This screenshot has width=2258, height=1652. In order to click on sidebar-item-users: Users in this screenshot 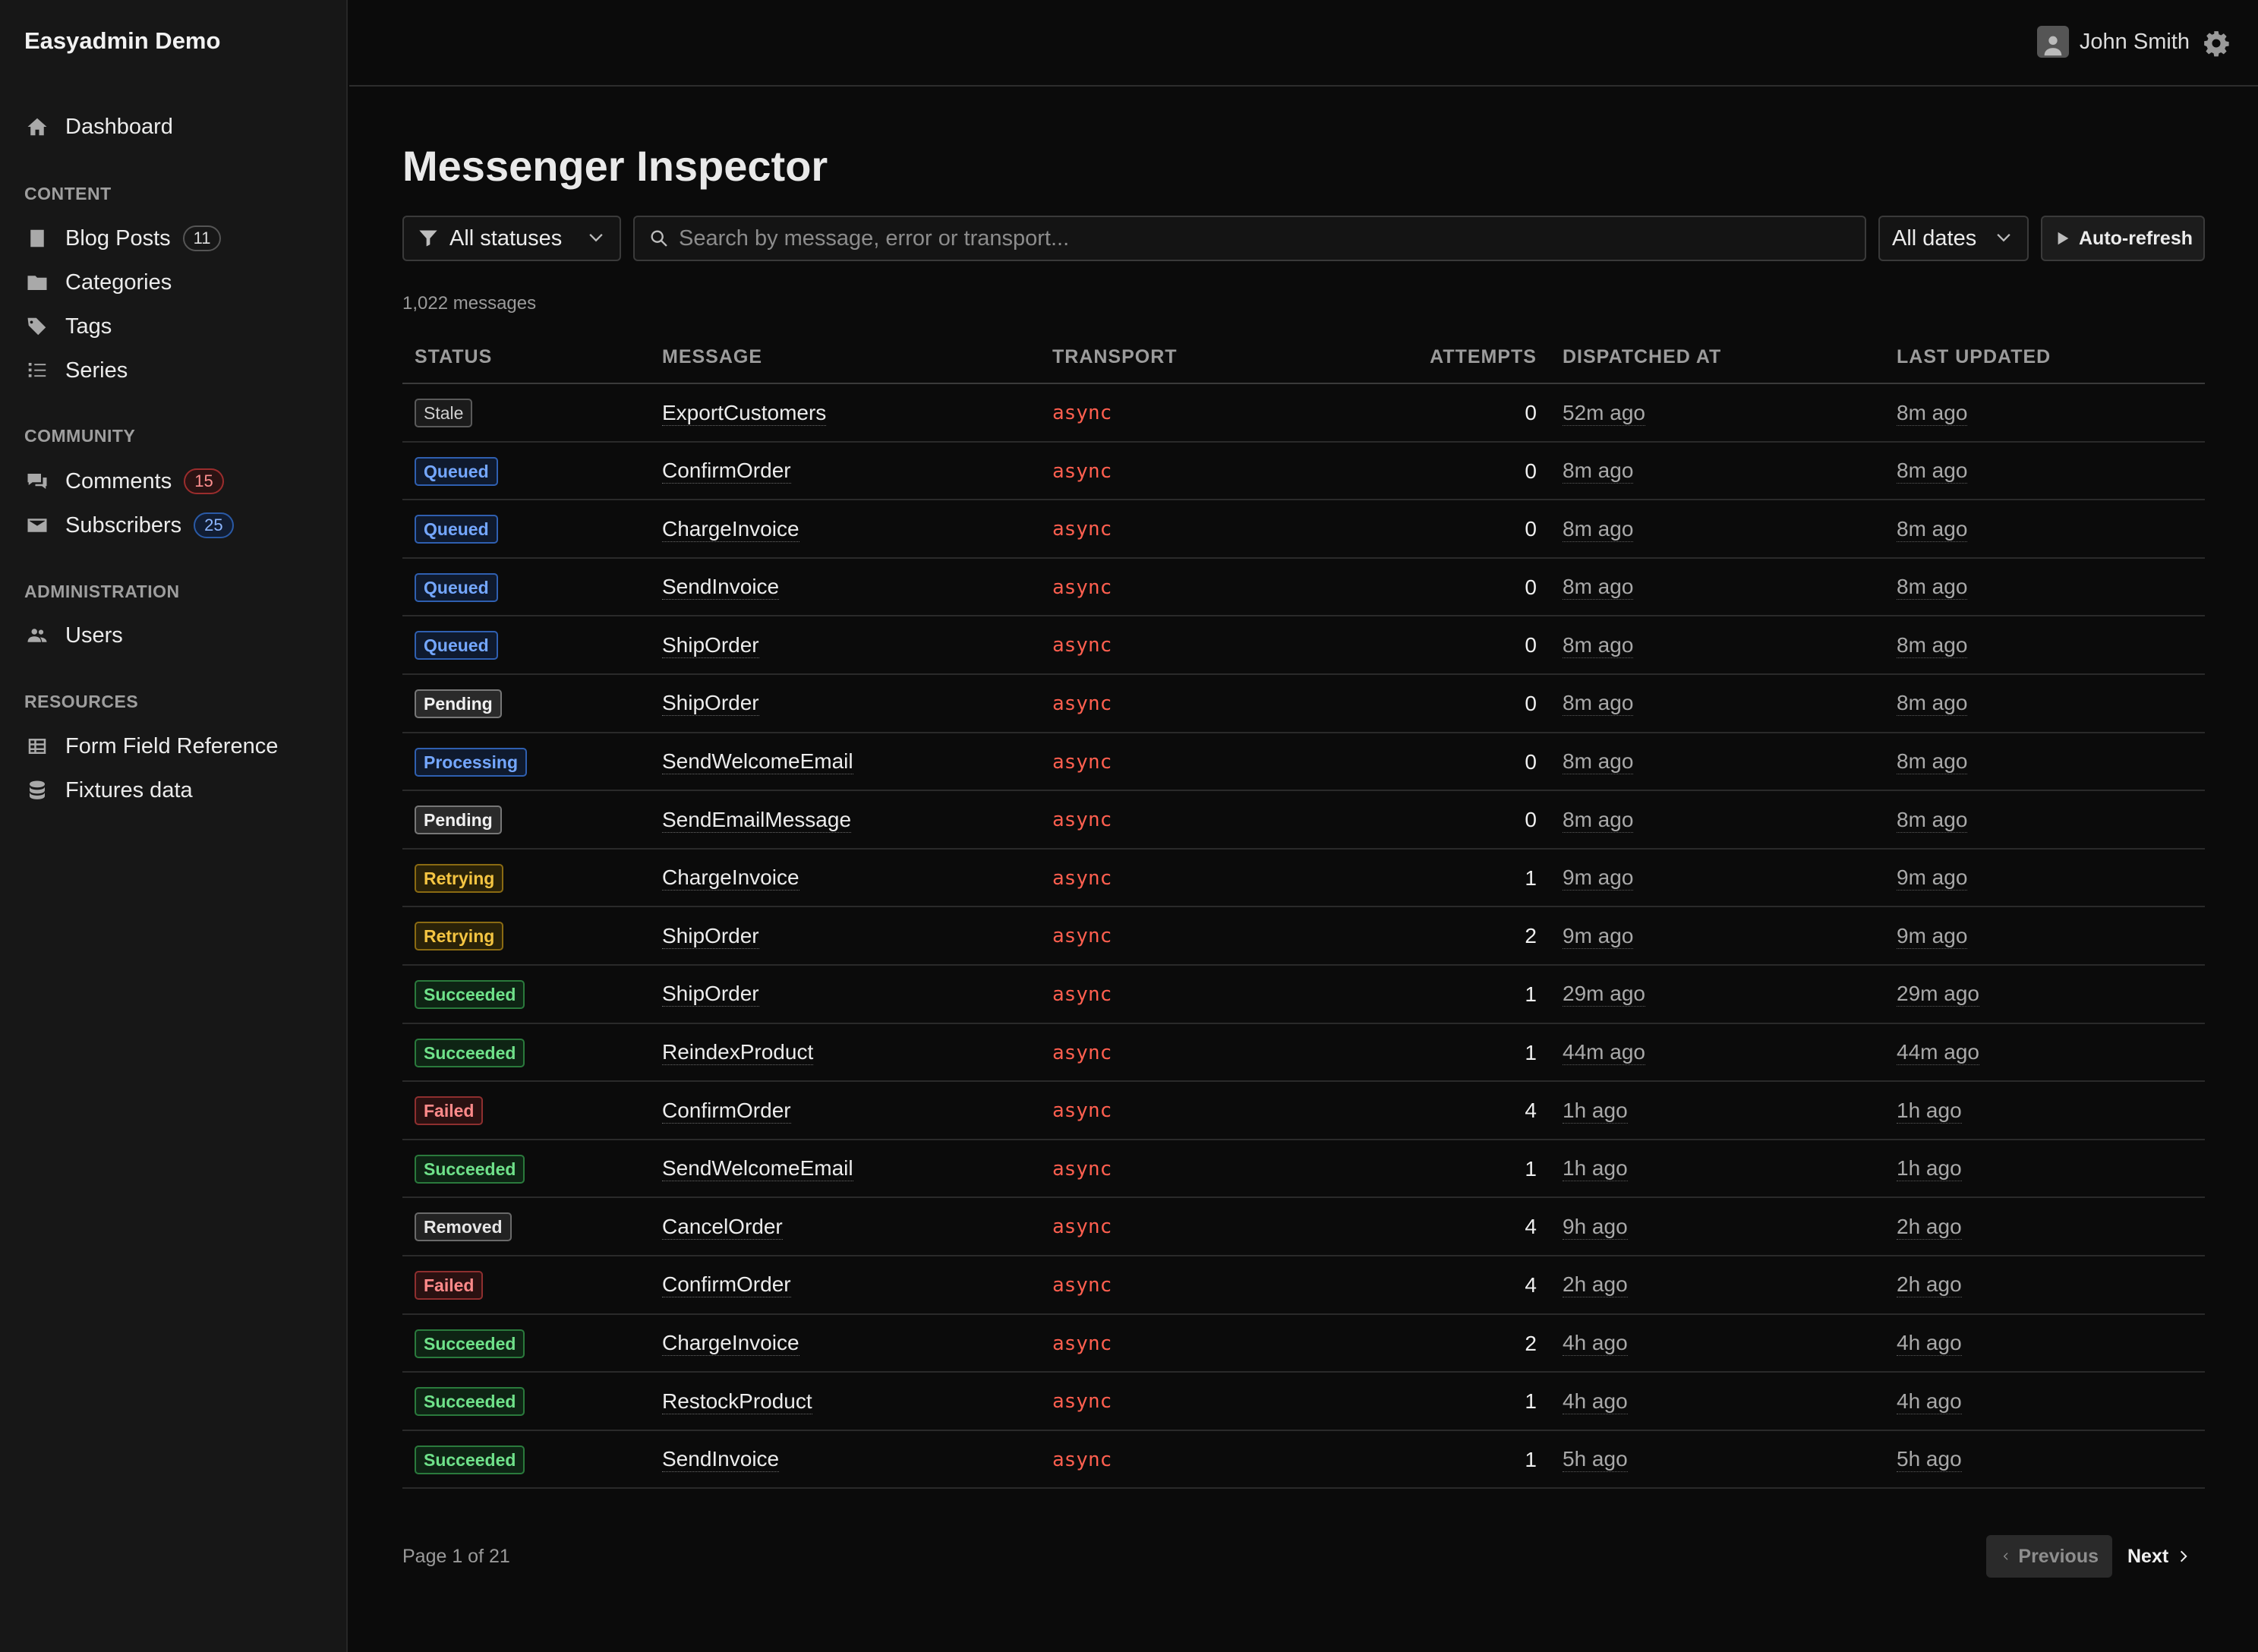, I will do `click(73, 635)`.